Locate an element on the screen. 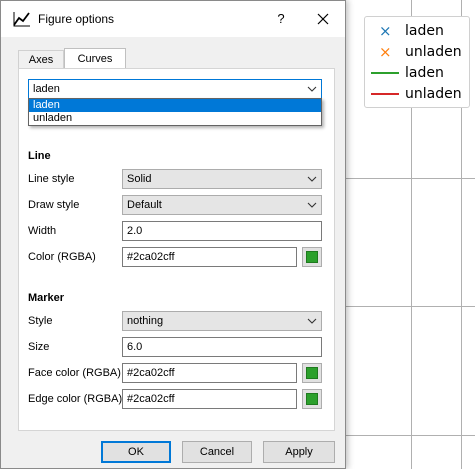 The image size is (475, 469). close-icon is located at coordinates (323, 19).